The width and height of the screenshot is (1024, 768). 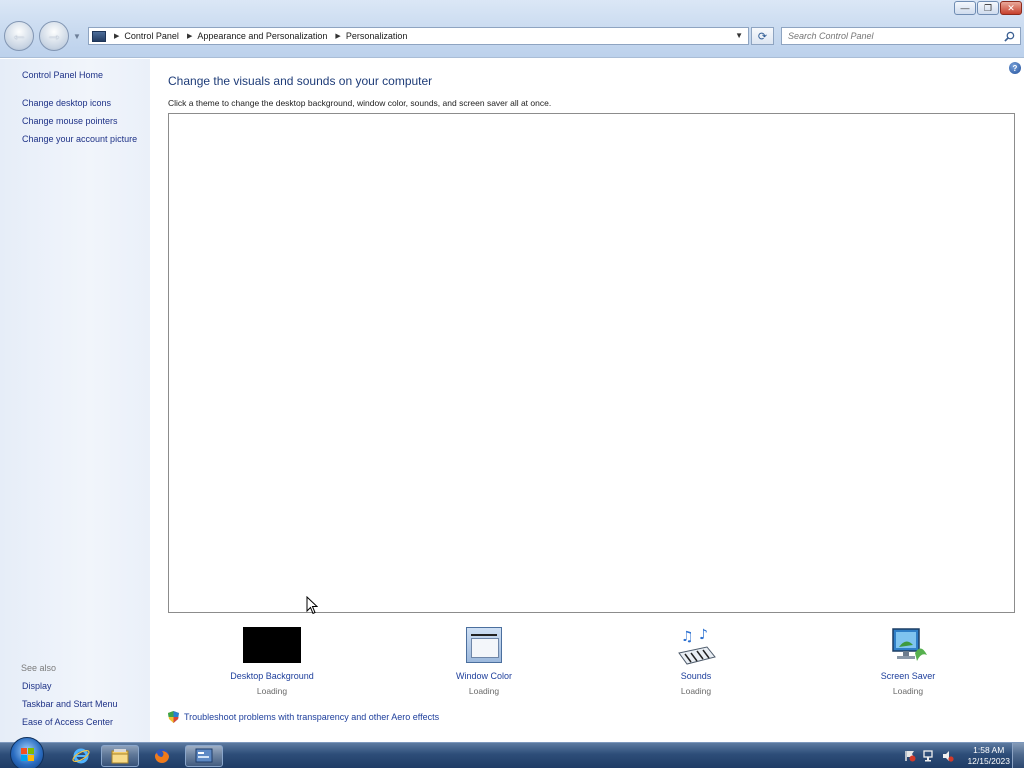 I want to click on network-icon, so click(x=929, y=756).